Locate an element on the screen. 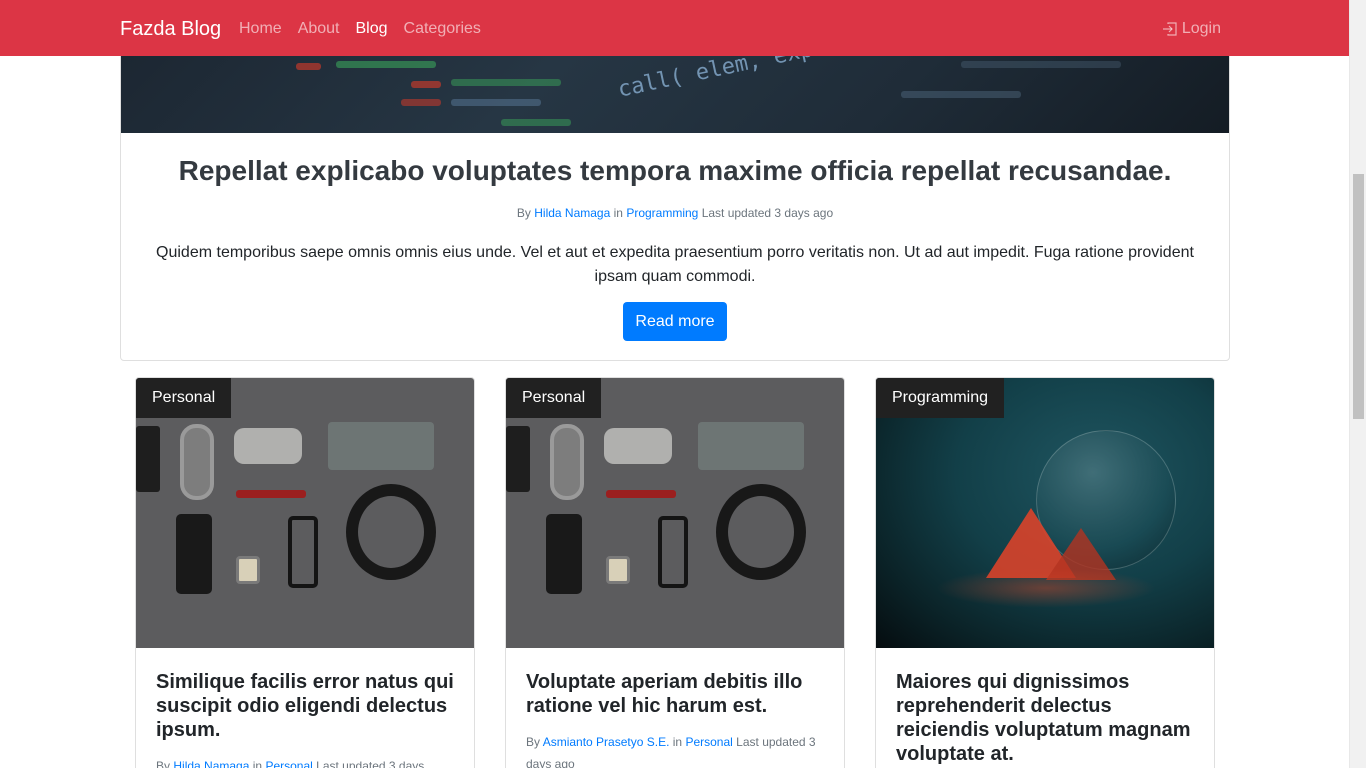 This screenshot has width=1366, height=768. post-author-link: Hilda Namaga is located at coordinates (211, 763).